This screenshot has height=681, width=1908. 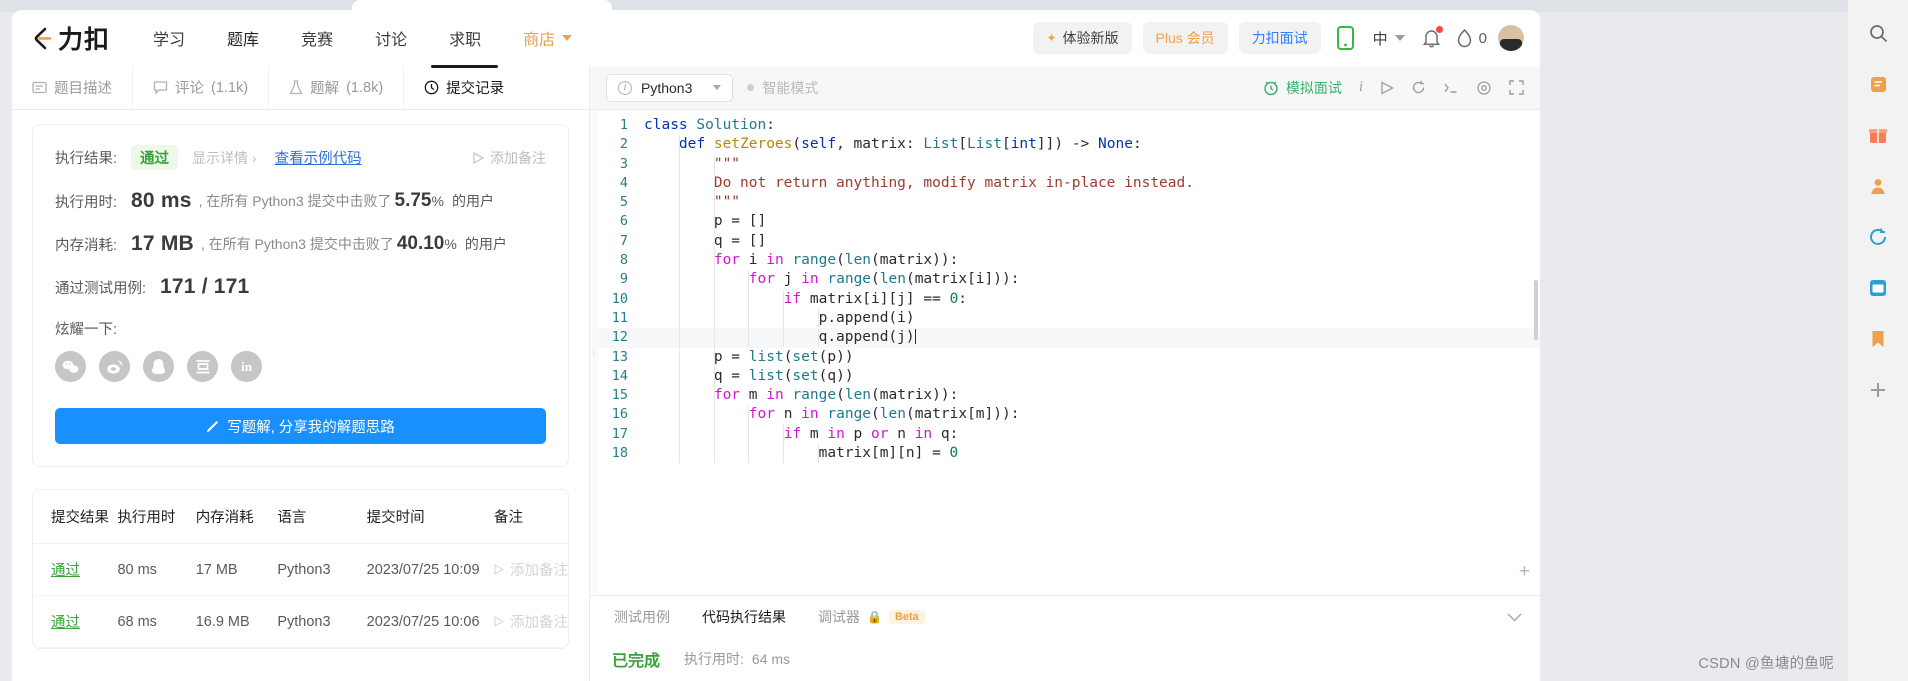 What do you see at coordinates (831, 415) in the screenshot?
I see `line-text: for n in range(len(matrix[m])):` at bounding box center [831, 415].